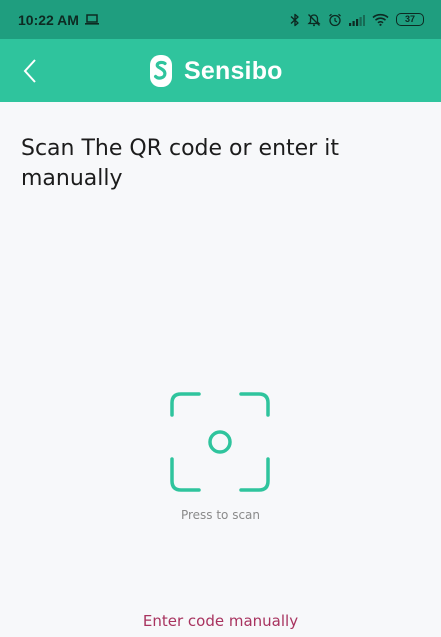  I want to click on status-right: 37, so click(357, 20).